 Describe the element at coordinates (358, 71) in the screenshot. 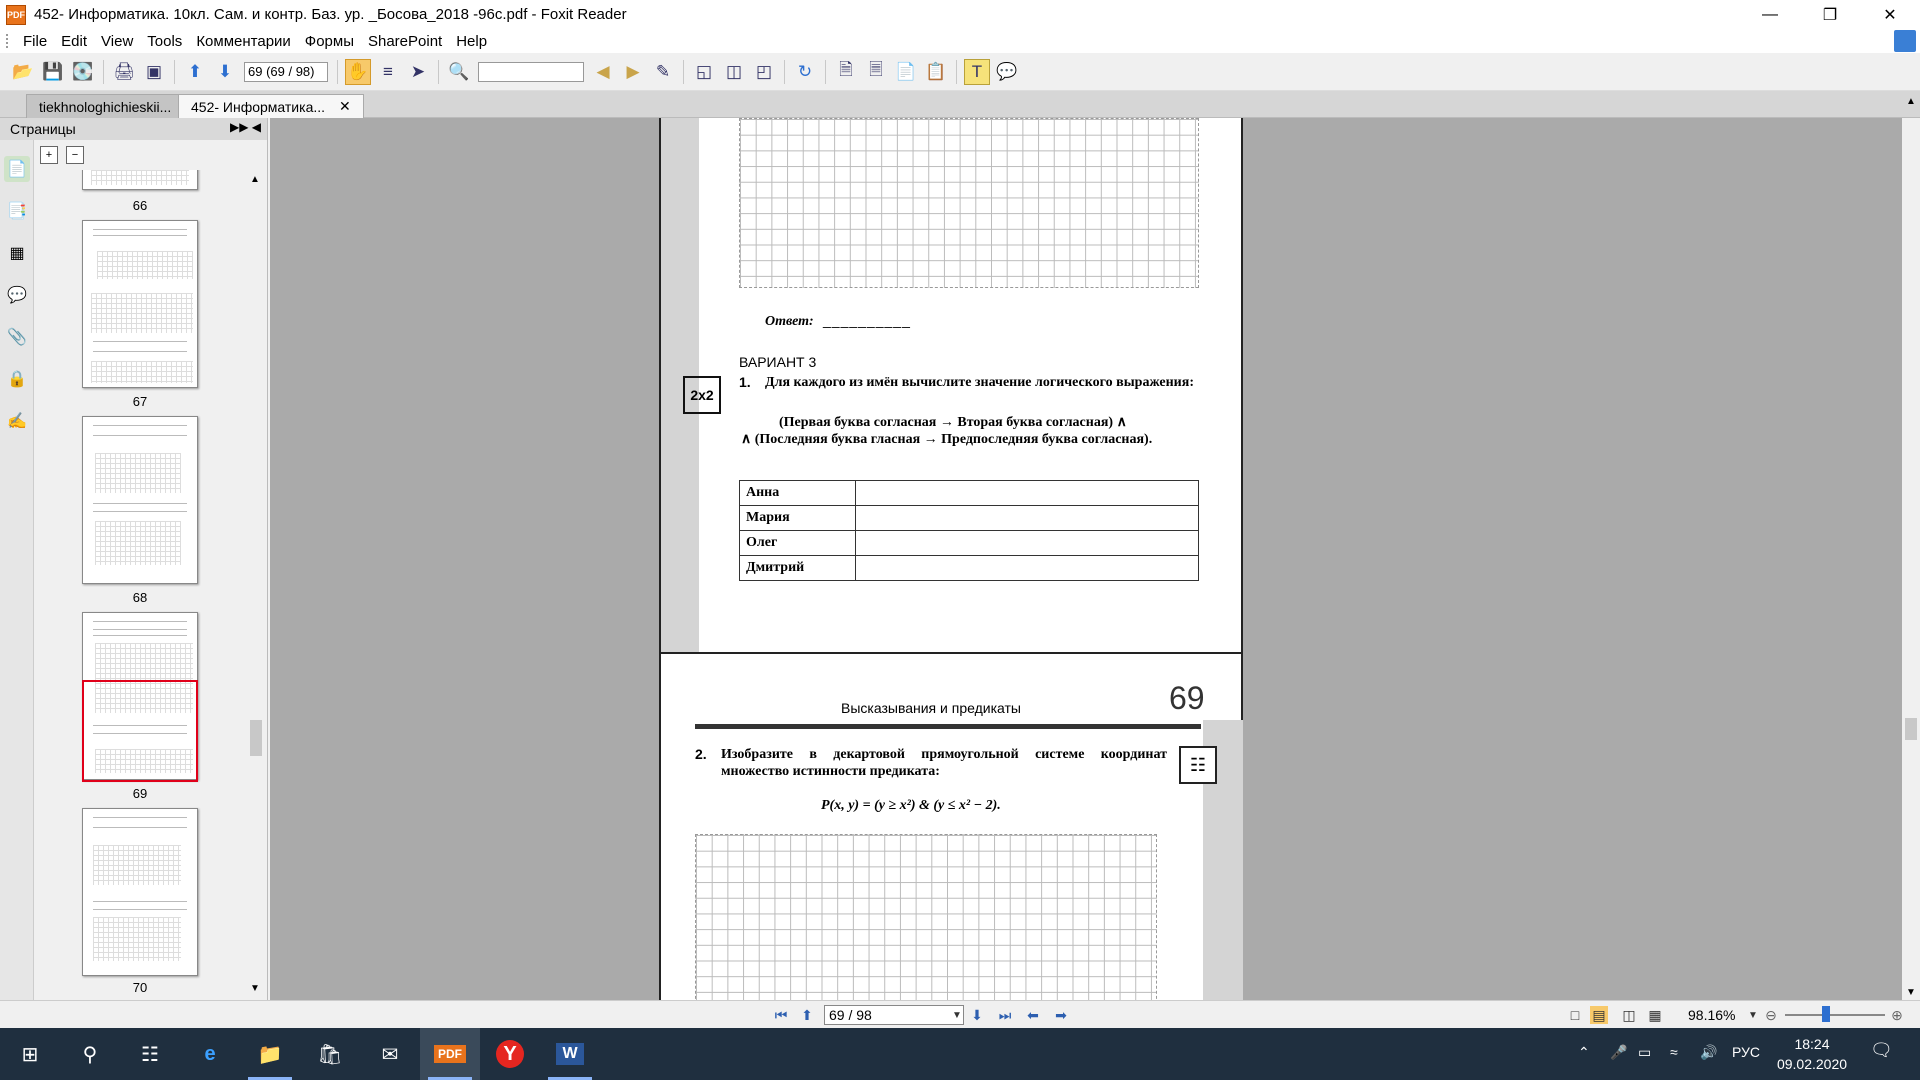

I see `hand-tool-icon: ✋` at that location.